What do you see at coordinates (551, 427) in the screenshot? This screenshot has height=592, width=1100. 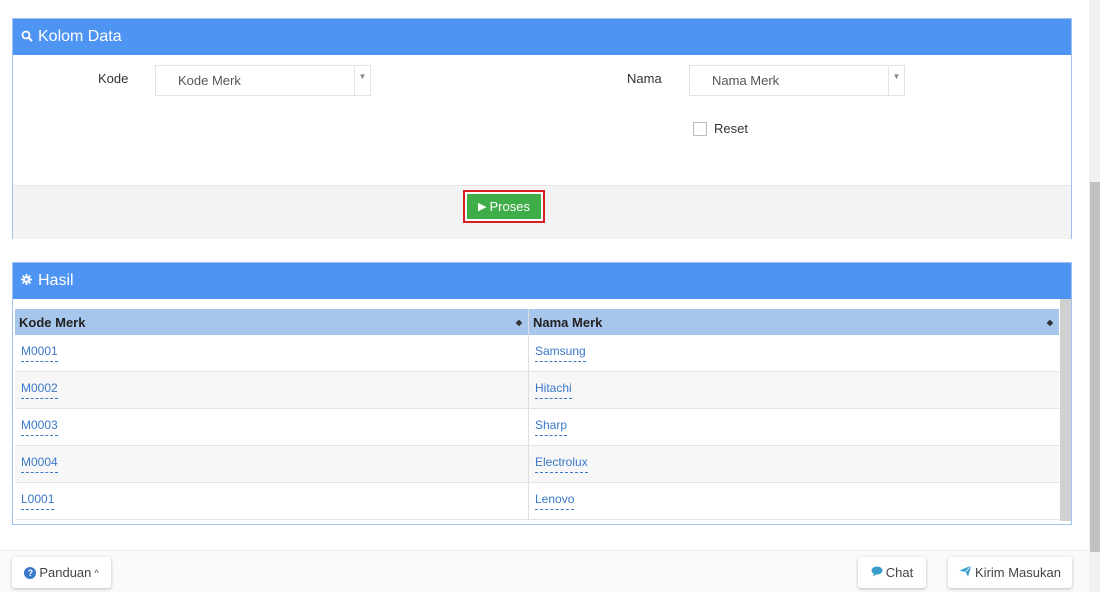 I see `nama-link: Sharp` at bounding box center [551, 427].